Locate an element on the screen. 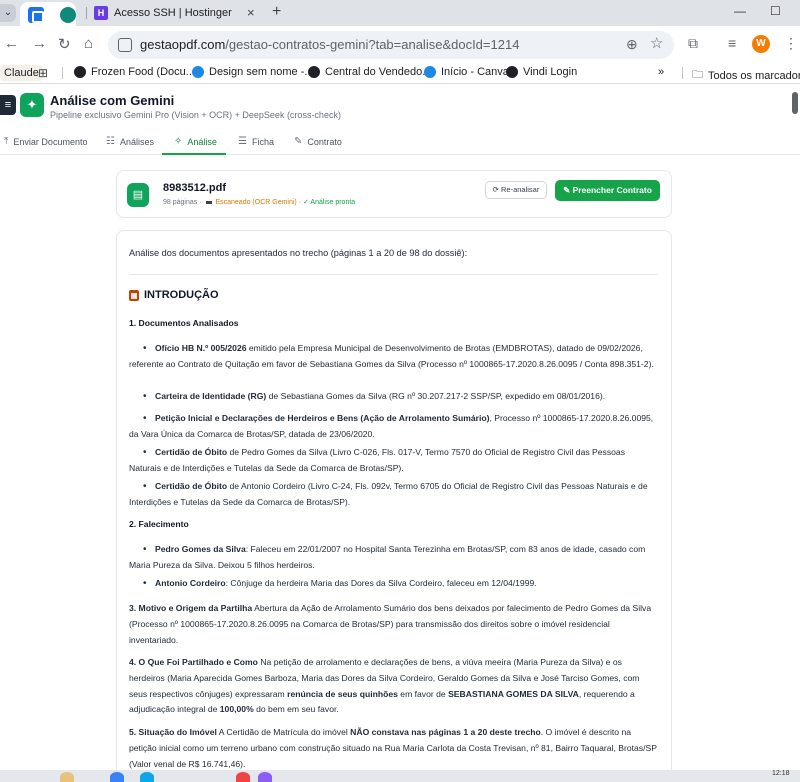  browser-tab-hostinger: H Acesso SSH | Hostinger × is located at coordinates (181, 14).